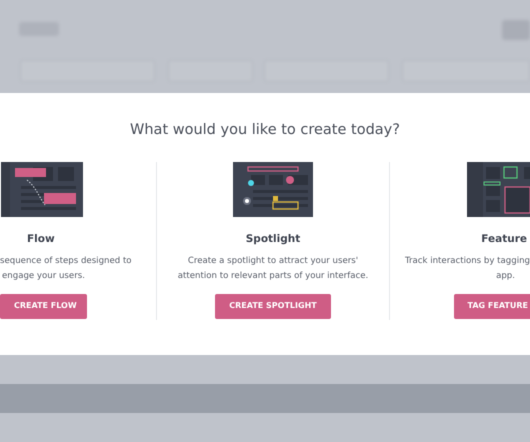 The height and width of the screenshot is (442, 530). Describe the element at coordinates (273, 261) in the screenshot. I see `option-description: Create a spotlight to attract your users'` at that location.